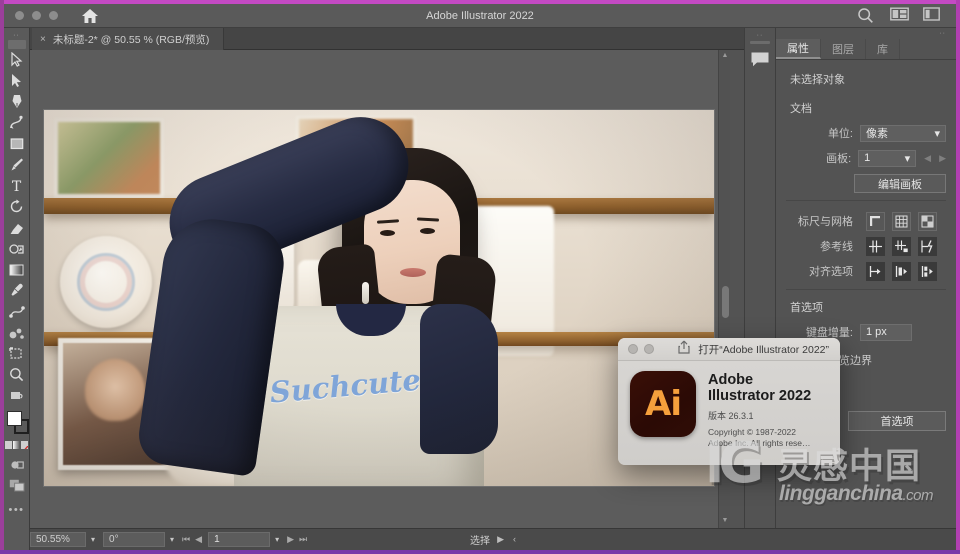 The height and width of the screenshot is (554, 960). What do you see at coordinates (14, 418) in the screenshot?
I see `fill-swatch` at bounding box center [14, 418].